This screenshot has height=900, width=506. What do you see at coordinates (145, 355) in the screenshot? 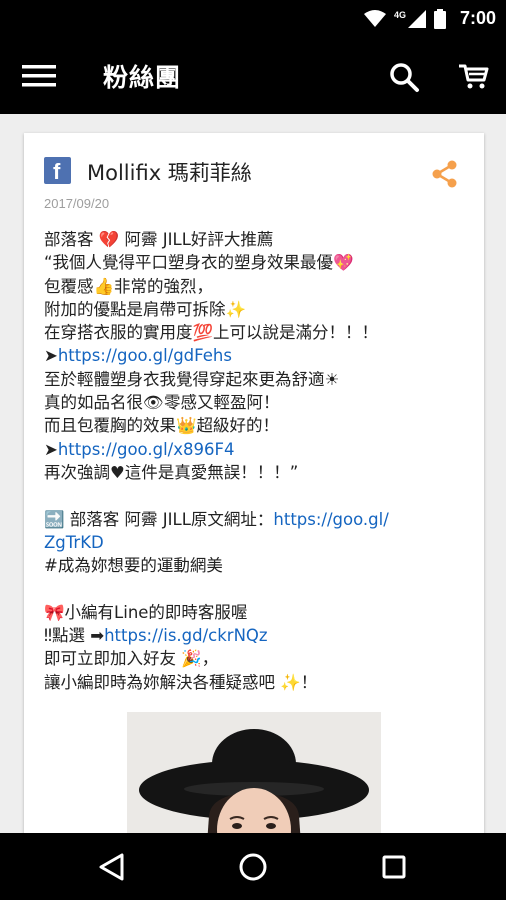
I see `post-link: https://goo.gl/gdFehs` at bounding box center [145, 355].